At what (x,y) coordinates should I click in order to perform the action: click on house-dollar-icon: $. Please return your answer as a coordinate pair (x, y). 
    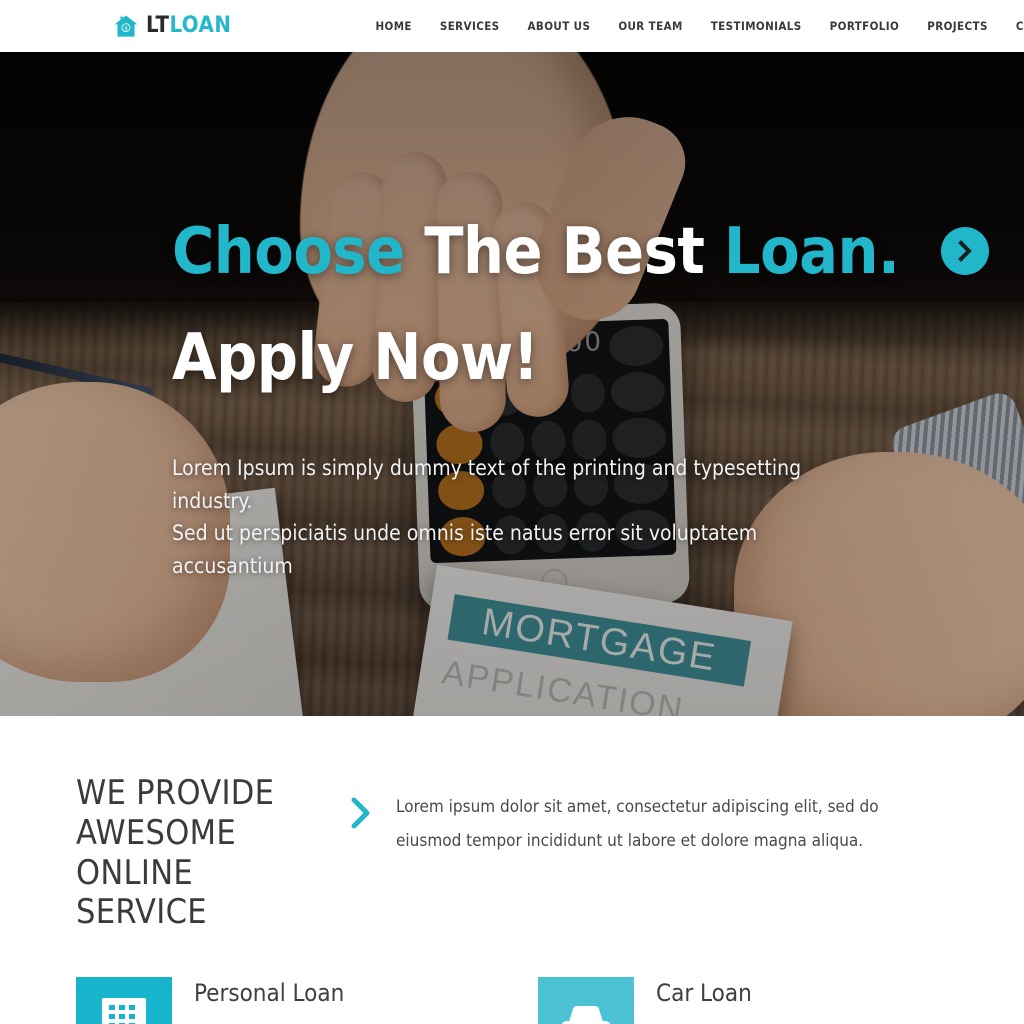
    Looking at the image, I should click on (126, 26).